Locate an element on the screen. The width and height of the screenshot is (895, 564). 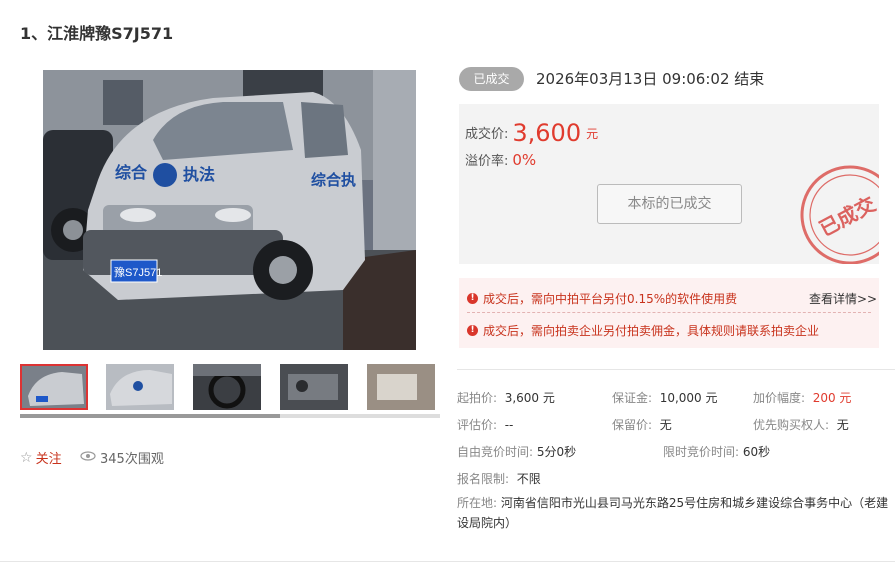
info-divider is located at coordinates (676, 369).